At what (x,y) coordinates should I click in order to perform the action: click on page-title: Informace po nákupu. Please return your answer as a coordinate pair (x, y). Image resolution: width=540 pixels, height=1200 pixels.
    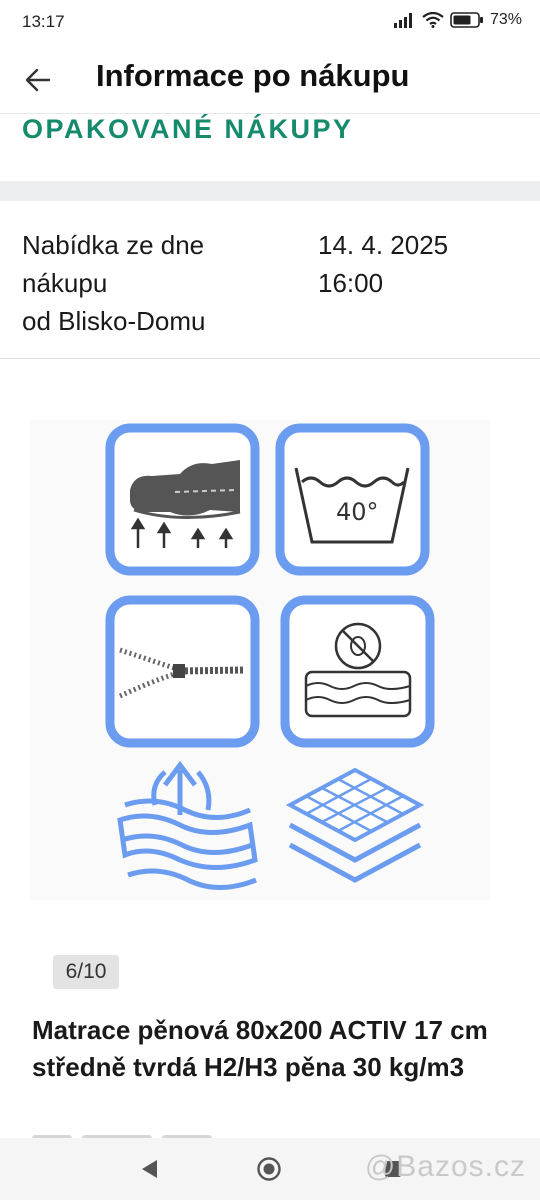
    Looking at the image, I should click on (253, 75).